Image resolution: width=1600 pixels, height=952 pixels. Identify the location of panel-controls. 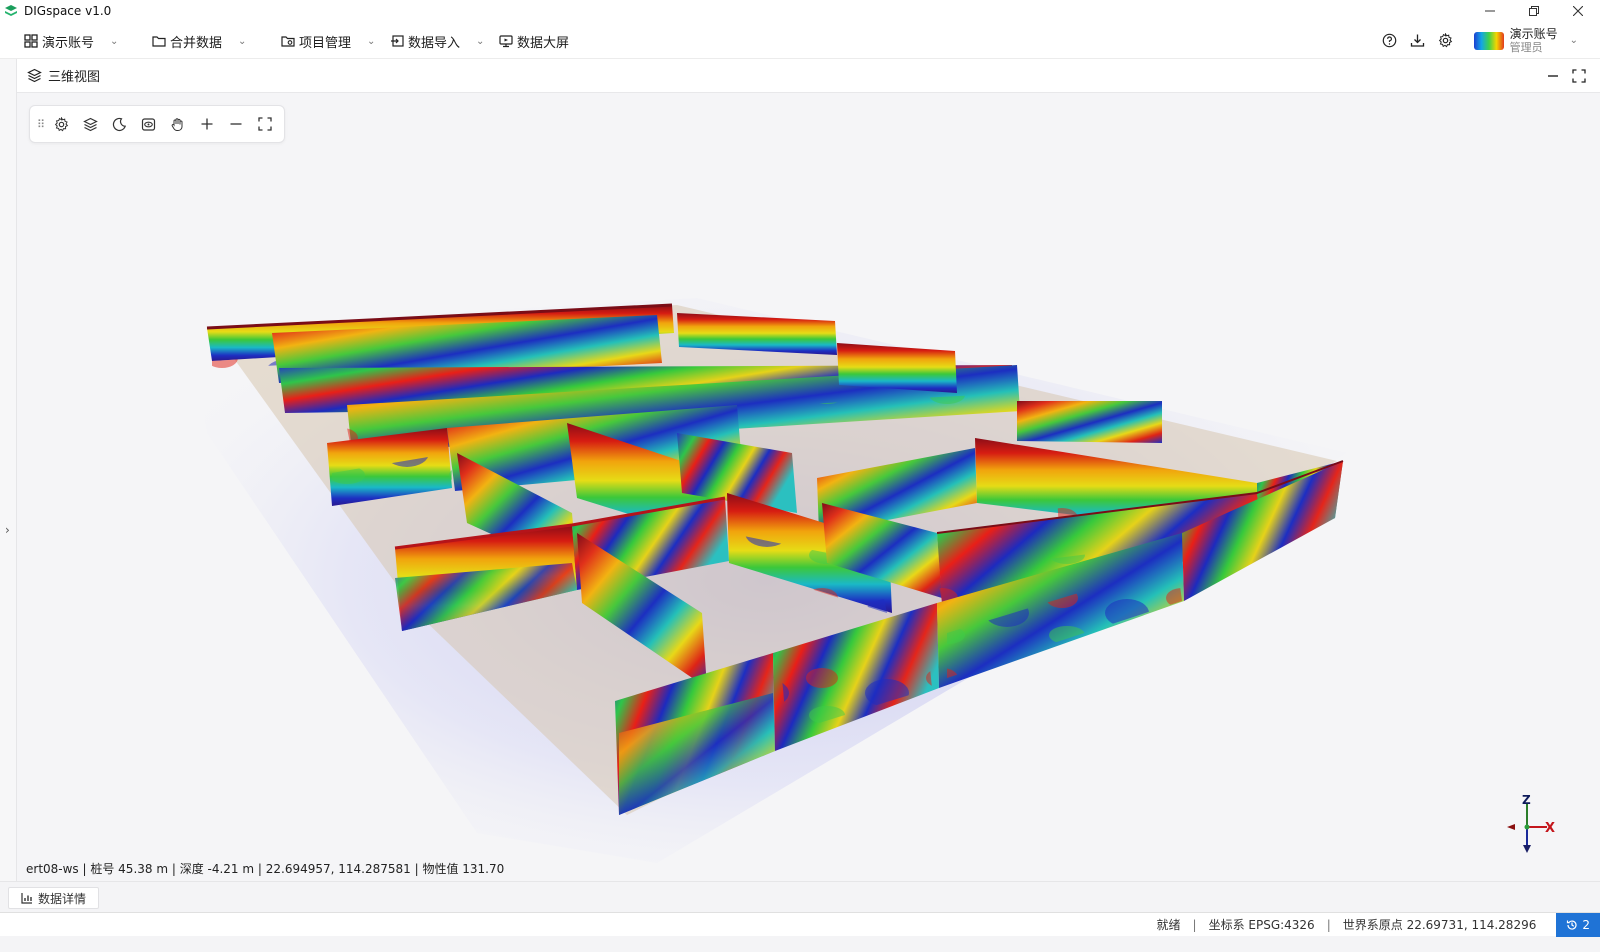
(1566, 76).